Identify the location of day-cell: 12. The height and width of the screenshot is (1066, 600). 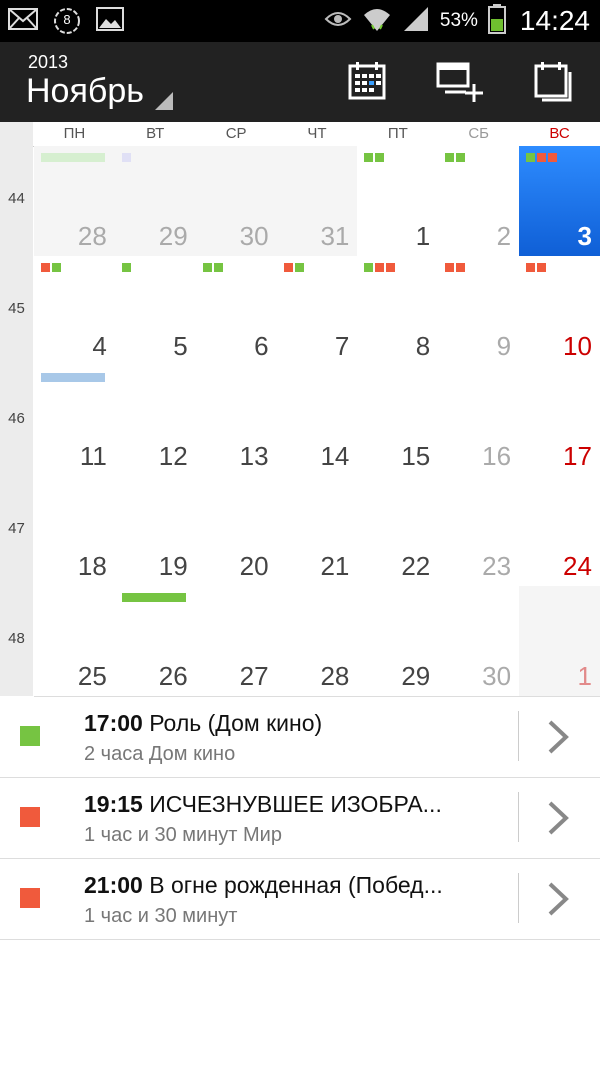
(155, 421).